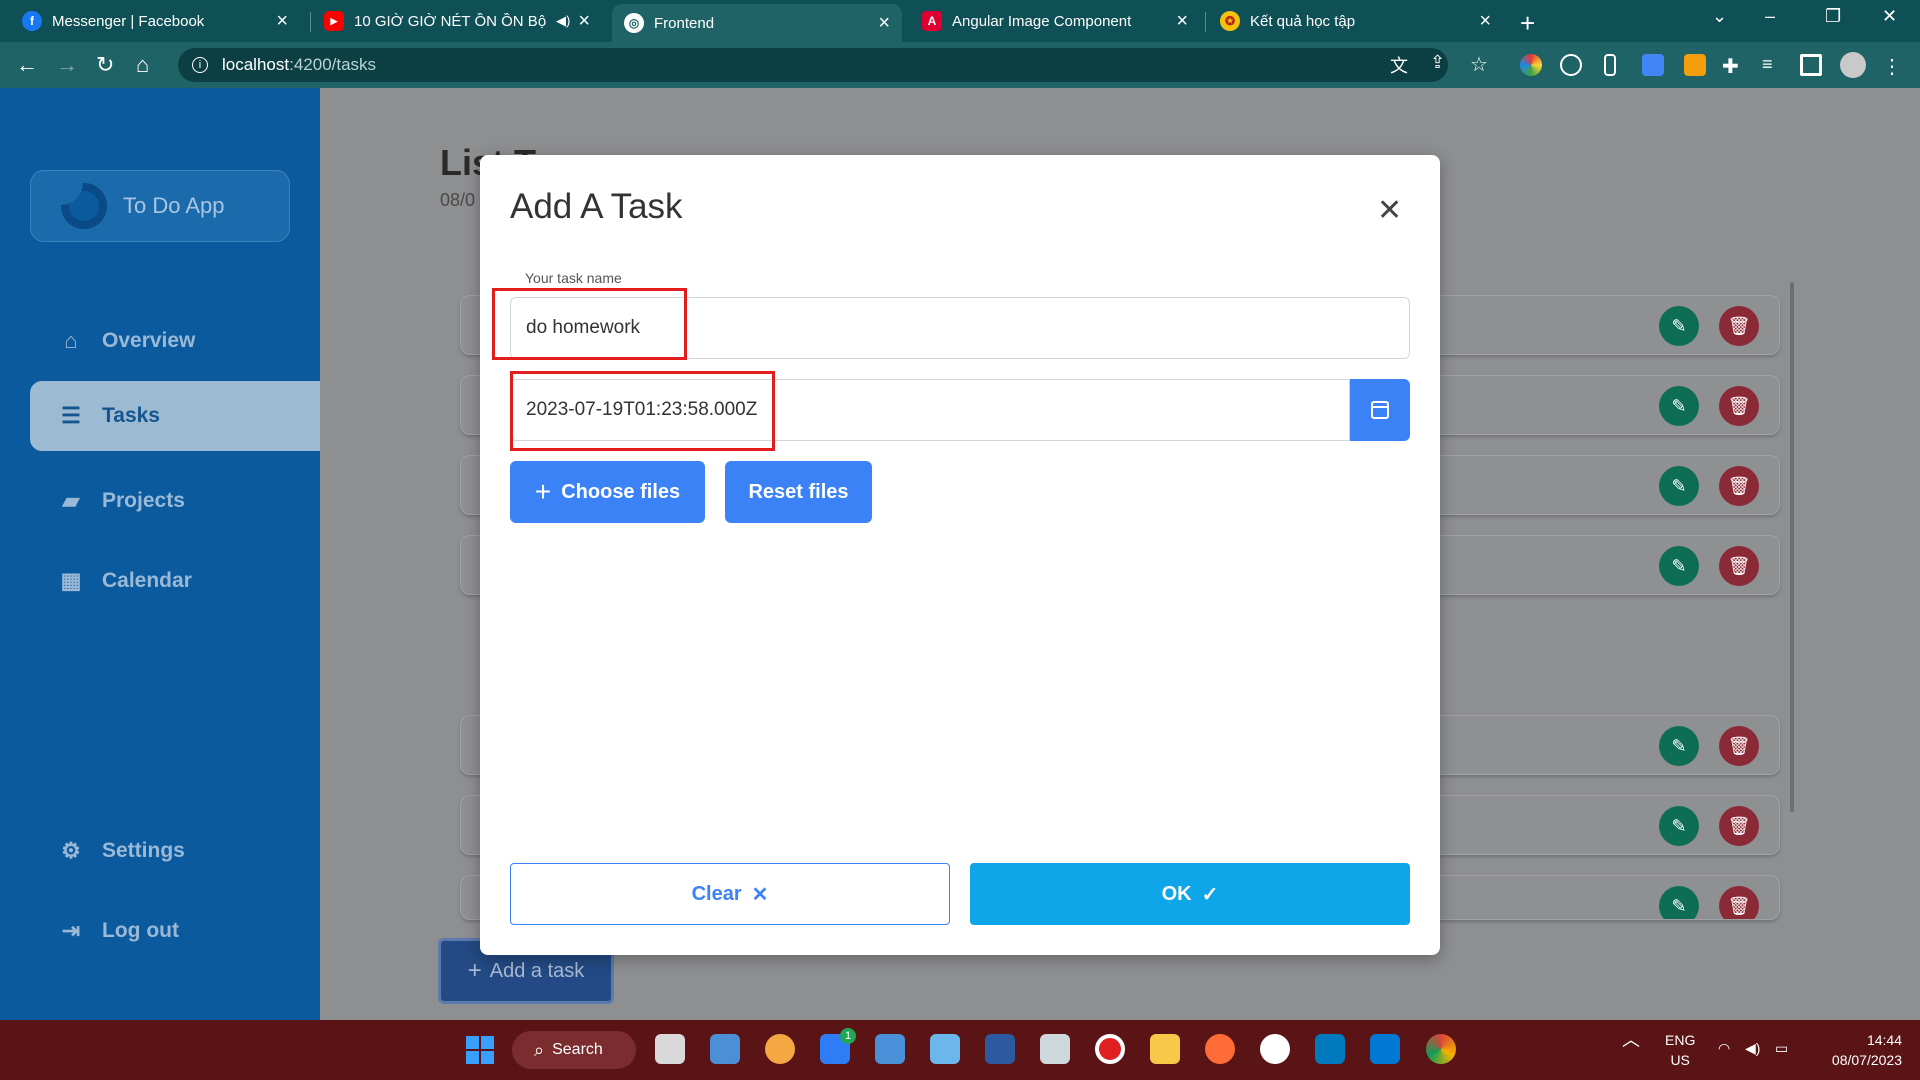 The image size is (1920, 1080). Describe the element at coordinates (1724, 1048) in the screenshot. I see `wifi-icon: ◠` at that location.